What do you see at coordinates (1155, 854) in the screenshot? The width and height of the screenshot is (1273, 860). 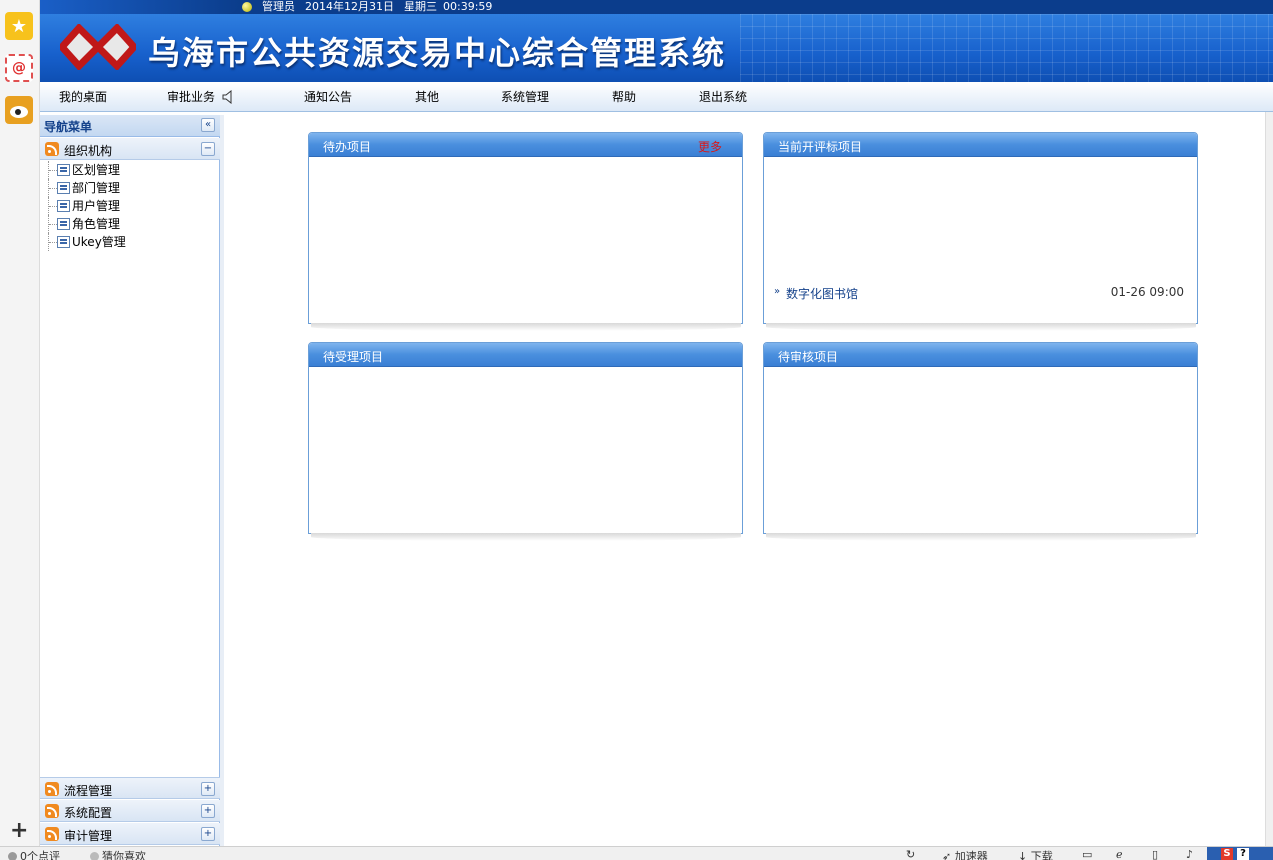 I see `window-icon: ▯` at bounding box center [1155, 854].